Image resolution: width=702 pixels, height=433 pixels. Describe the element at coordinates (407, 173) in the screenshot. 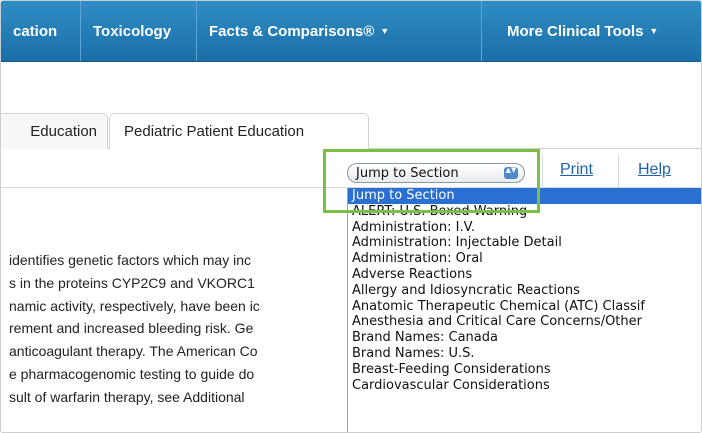

I see `select-value: Jump to Section` at that location.